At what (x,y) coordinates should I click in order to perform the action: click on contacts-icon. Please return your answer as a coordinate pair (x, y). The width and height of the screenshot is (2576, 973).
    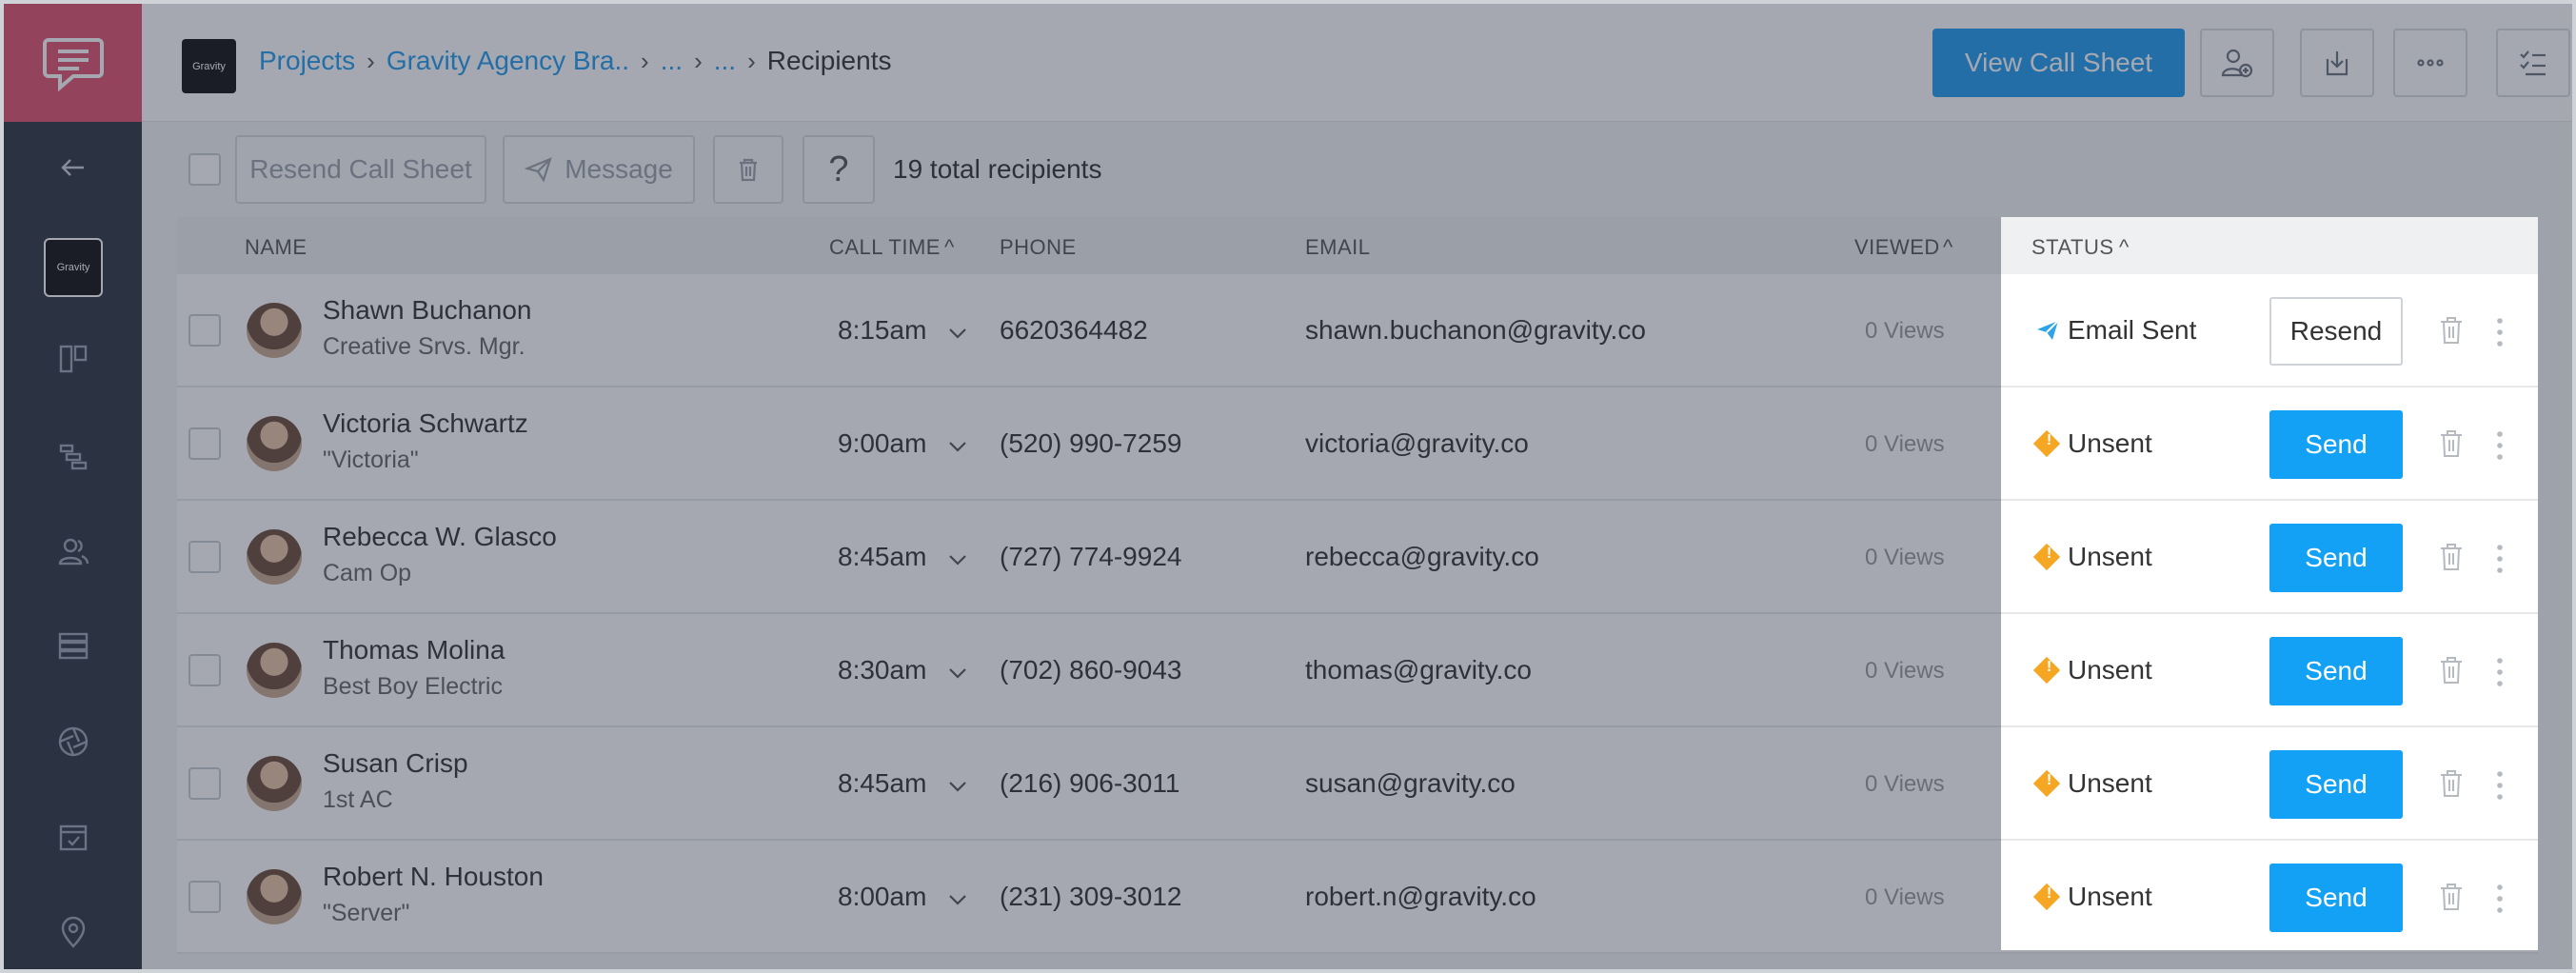
    Looking at the image, I should click on (73, 551).